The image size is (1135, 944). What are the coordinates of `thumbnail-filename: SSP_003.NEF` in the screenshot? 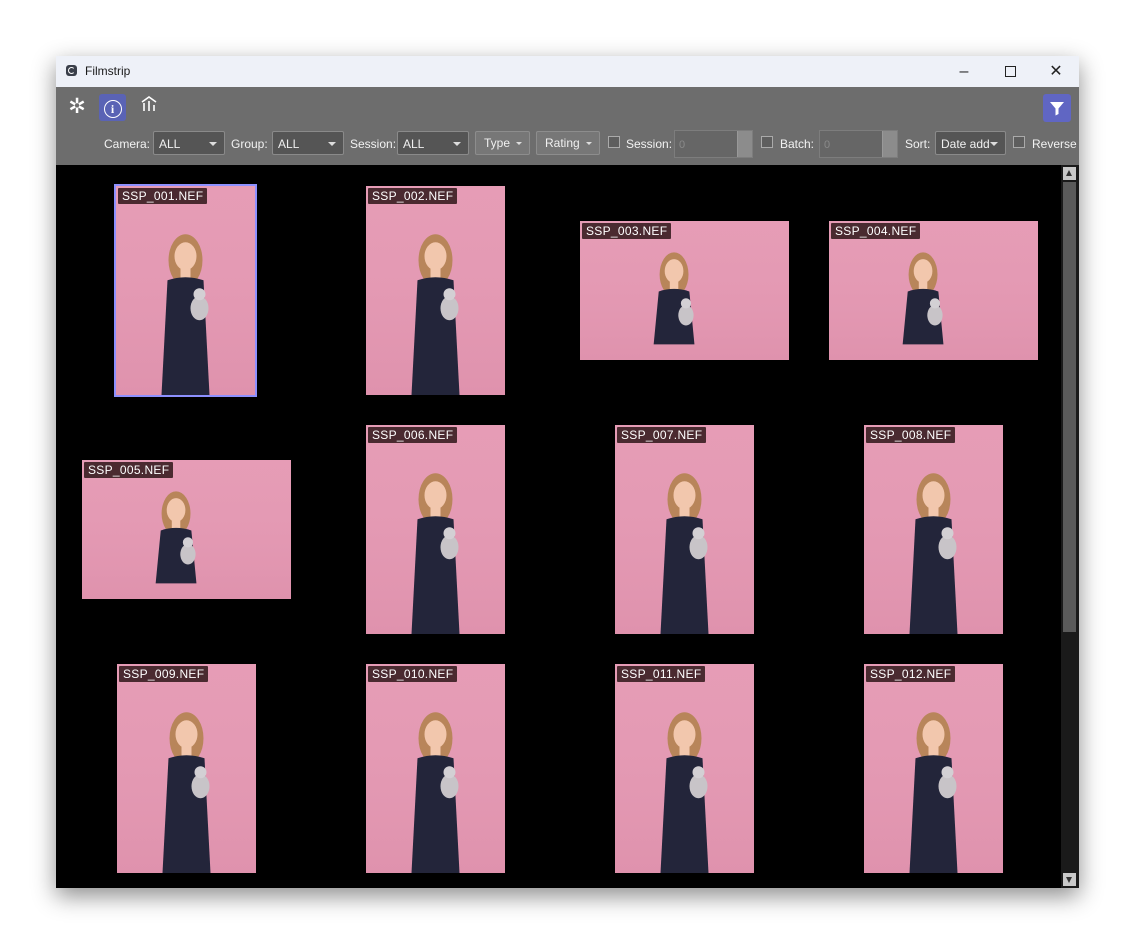 It's located at (627, 230).